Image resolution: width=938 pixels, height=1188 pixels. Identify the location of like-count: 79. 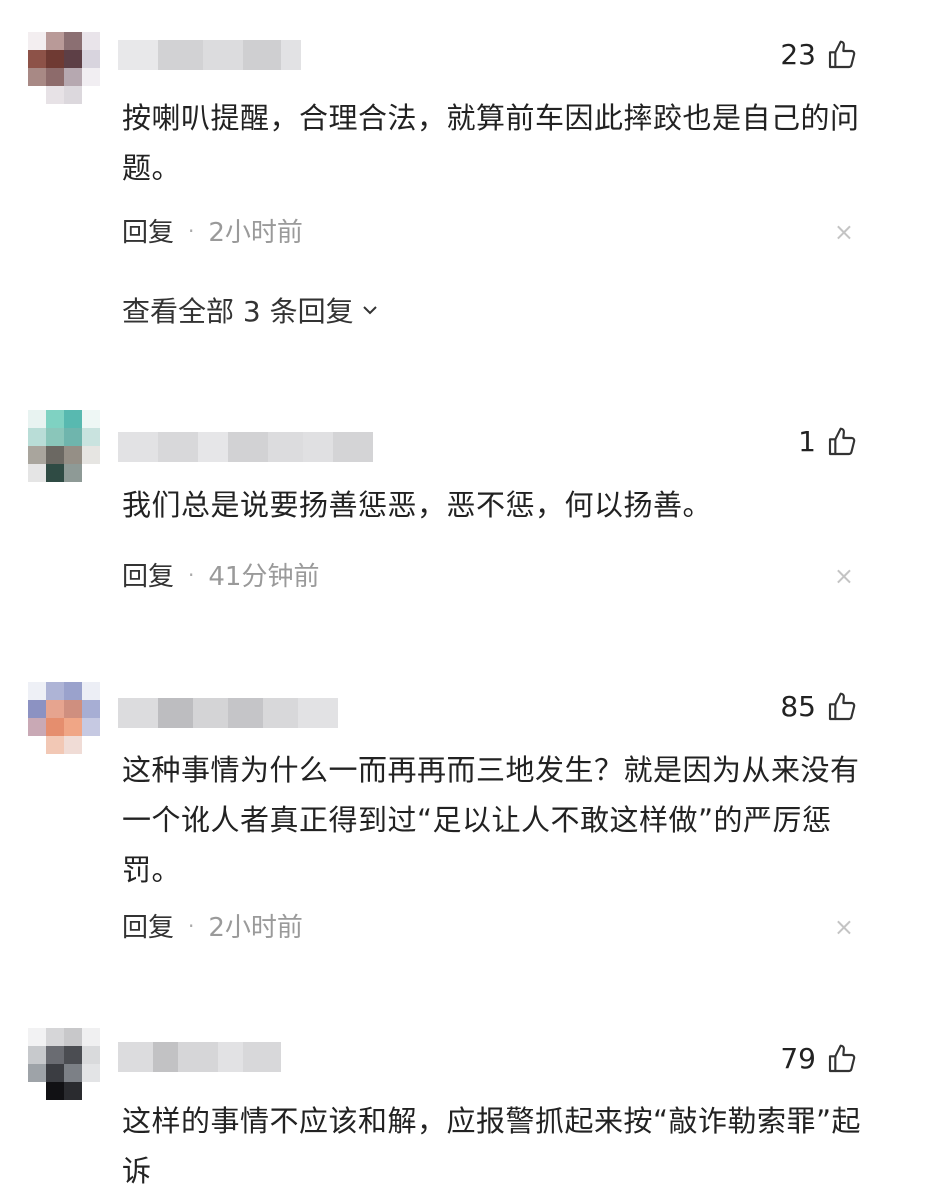
(798, 1058).